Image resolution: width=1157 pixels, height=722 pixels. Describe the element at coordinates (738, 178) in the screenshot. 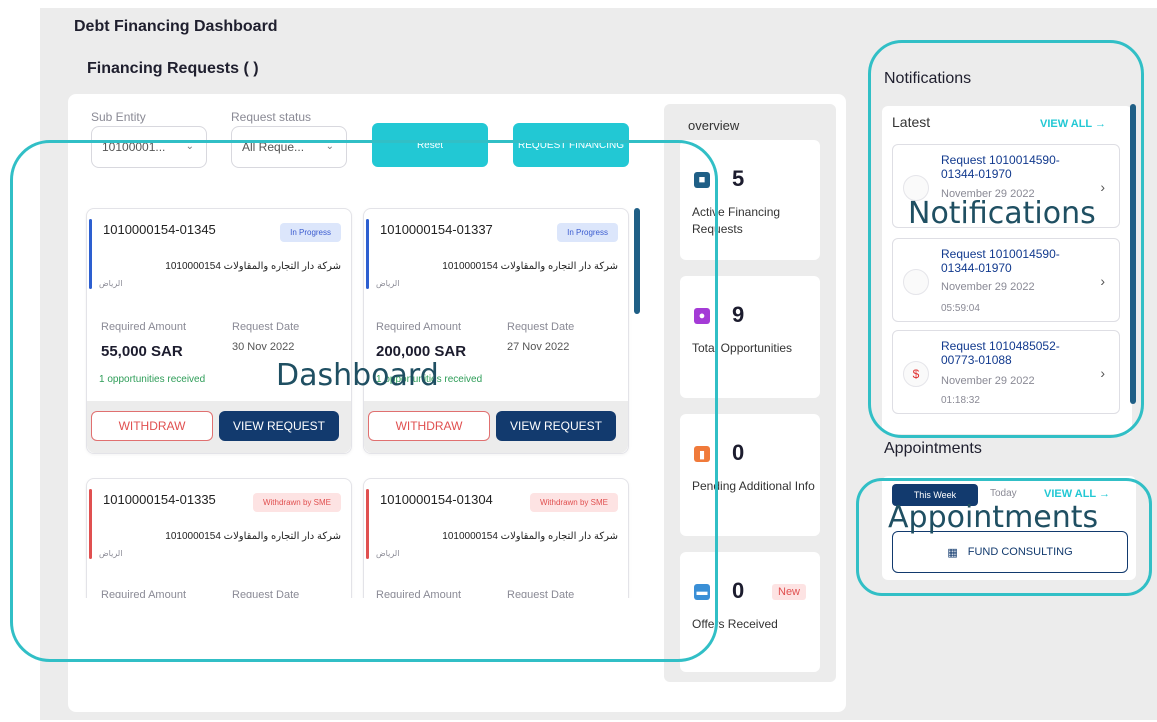

I see `stat-value: 5` at that location.